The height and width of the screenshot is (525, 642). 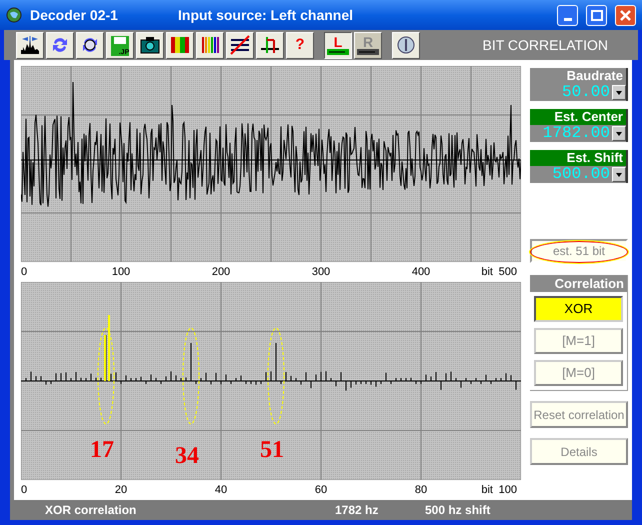 I want to click on axis-tick-label: 20, so click(x=121, y=490).